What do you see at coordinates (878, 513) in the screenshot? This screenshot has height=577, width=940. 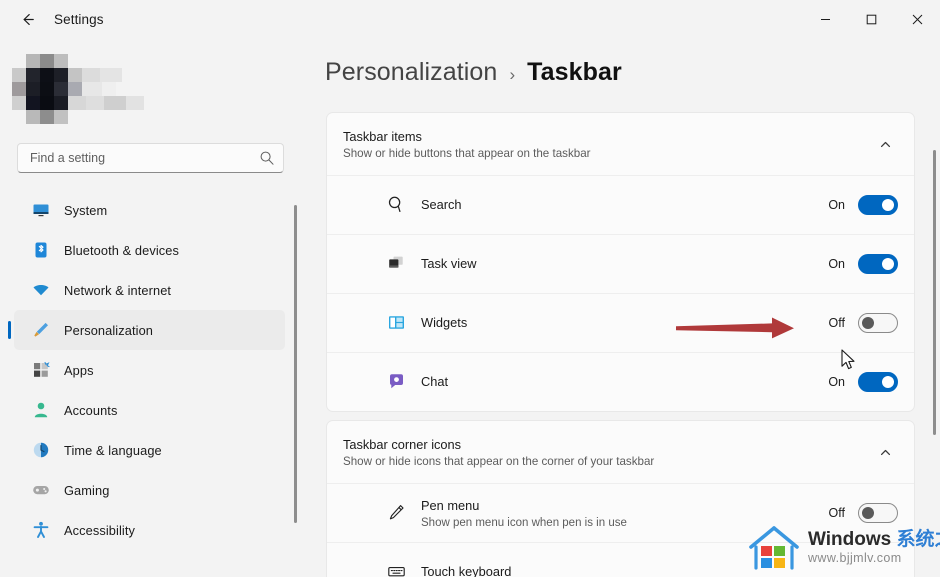 I see `pen-menu-toggle` at bounding box center [878, 513].